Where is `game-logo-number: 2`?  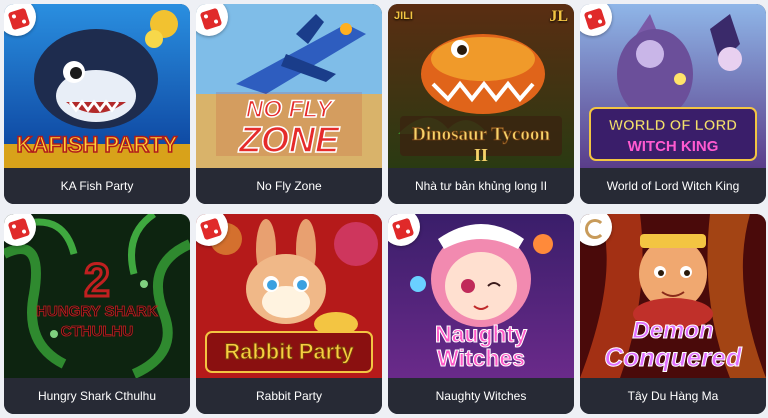 game-logo-number: 2 is located at coordinates (97, 280).